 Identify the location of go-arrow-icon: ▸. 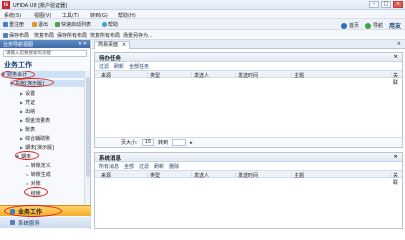
(191, 143).